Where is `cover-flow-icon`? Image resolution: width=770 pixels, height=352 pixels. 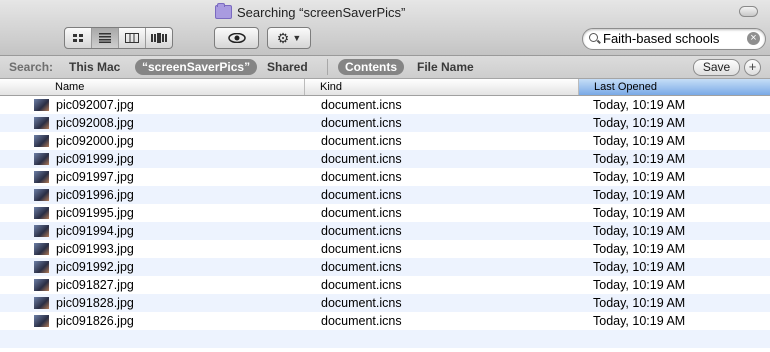
cover-flow-icon is located at coordinates (159, 38).